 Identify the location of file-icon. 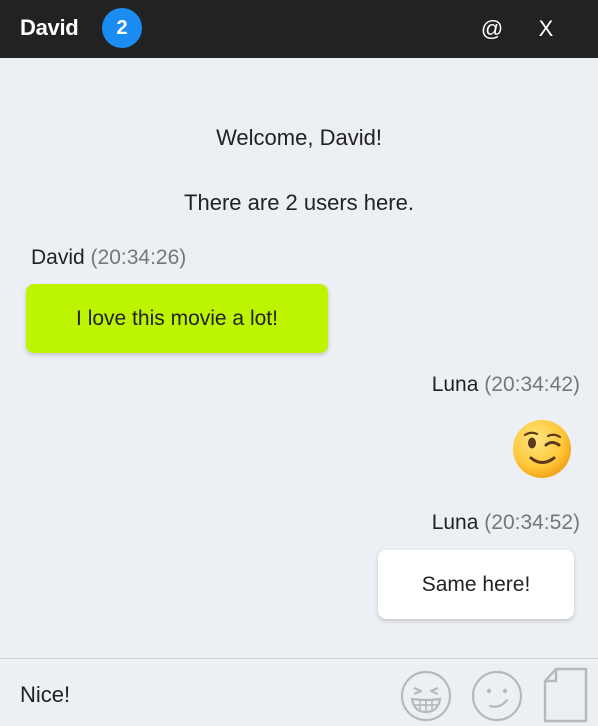
(565, 695).